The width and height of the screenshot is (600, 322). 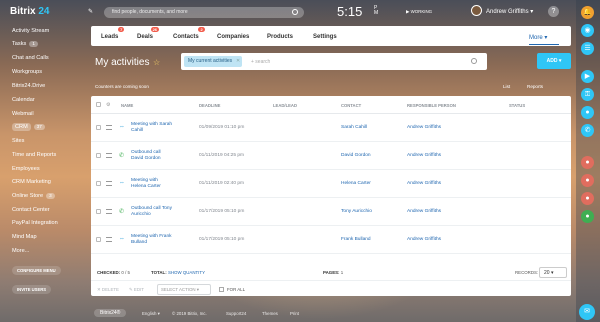 What do you see at coordinates (18, 141) in the screenshot?
I see `sidebar-item-sites: Sites` at bounding box center [18, 141].